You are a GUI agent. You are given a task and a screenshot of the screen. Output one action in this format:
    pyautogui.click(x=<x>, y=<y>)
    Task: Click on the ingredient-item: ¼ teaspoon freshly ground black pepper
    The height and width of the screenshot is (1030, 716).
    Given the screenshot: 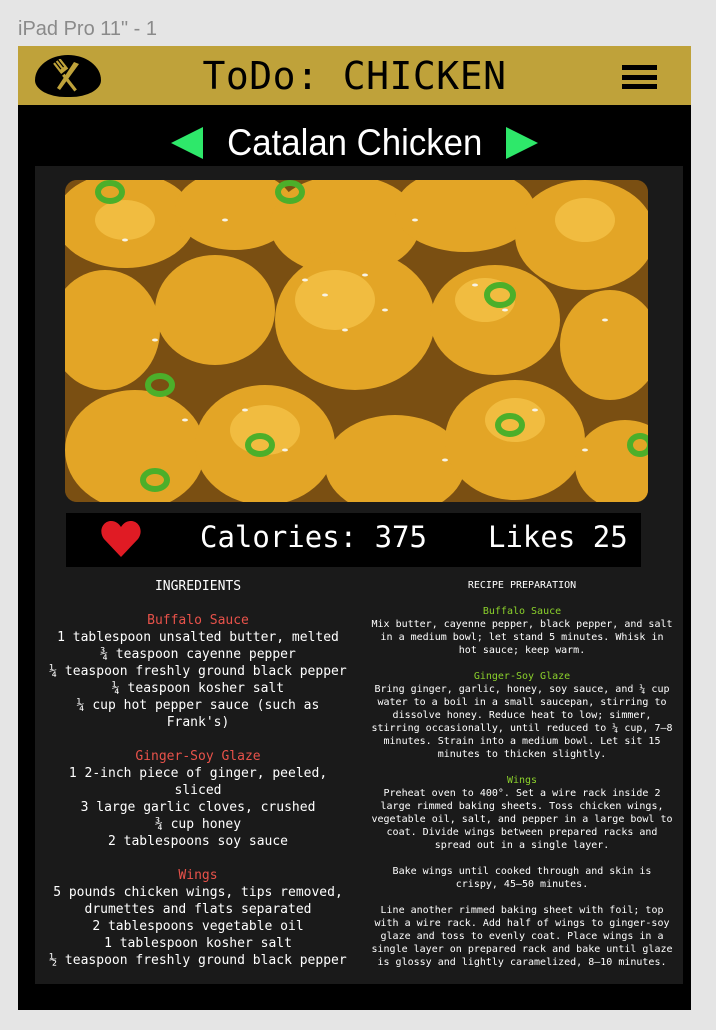 What is the action you would take?
    pyautogui.click(x=198, y=671)
    